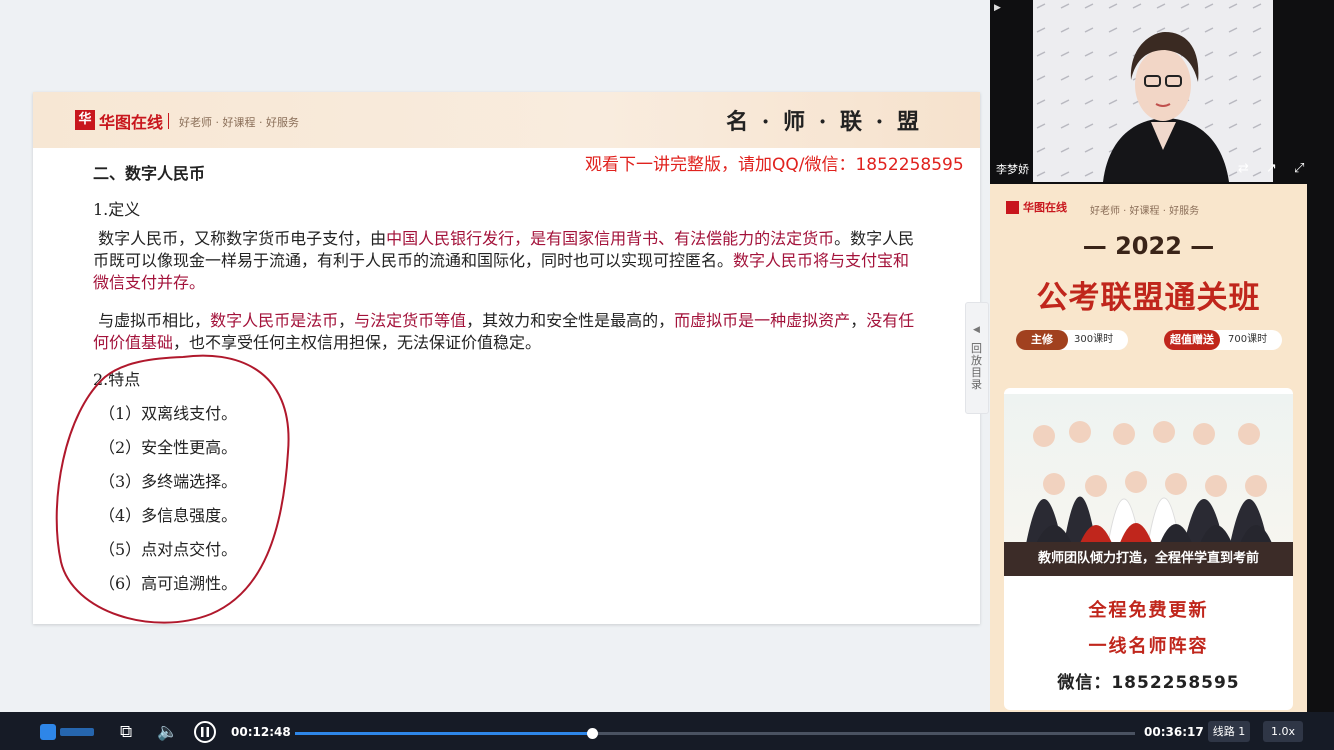 This screenshot has height=750, width=1334. What do you see at coordinates (976, 330) in the screenshot?
I see `collapse-arrow-icon: ◀` at bounding box center [976, 330].